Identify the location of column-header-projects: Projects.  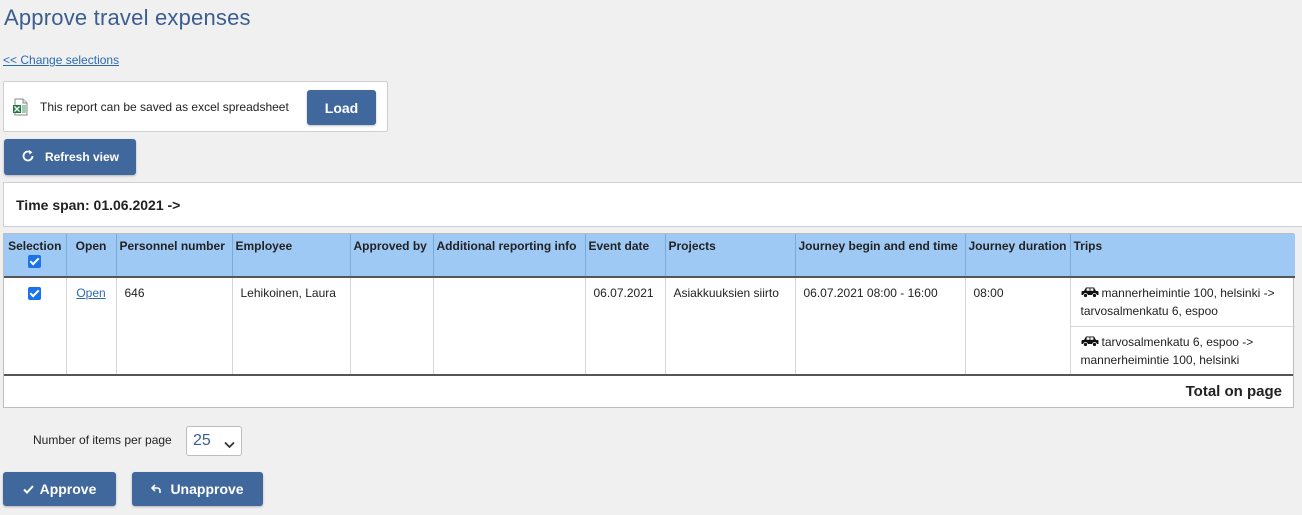
(730, 256).